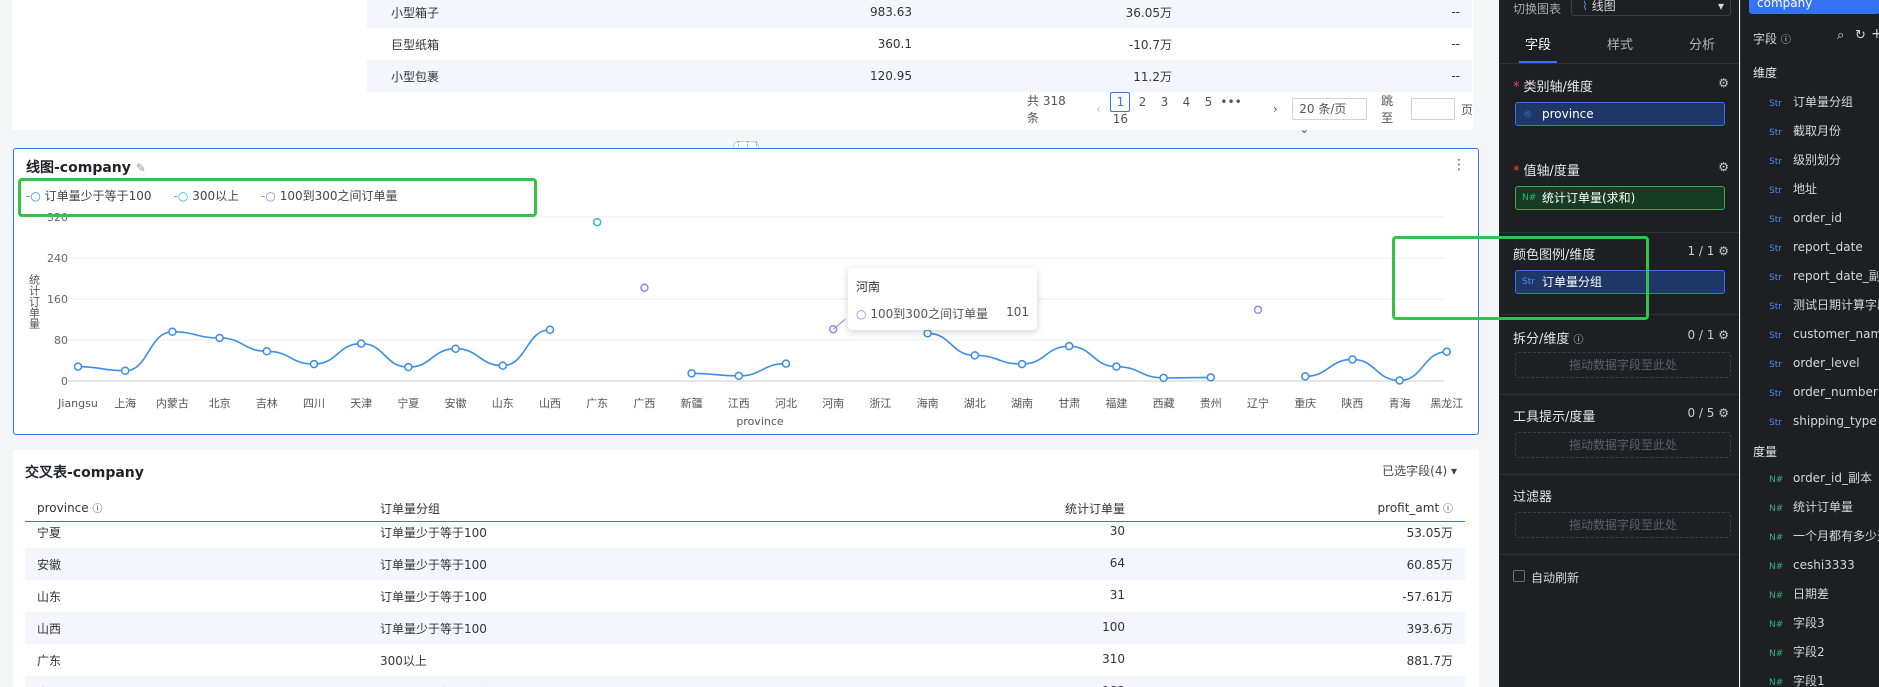 The width and height of the screenshot is (1879, 687). Describe the element at coordinates (1810, 565) in the screenshot. I see `measure-field: N# ceshi3333` at that location.